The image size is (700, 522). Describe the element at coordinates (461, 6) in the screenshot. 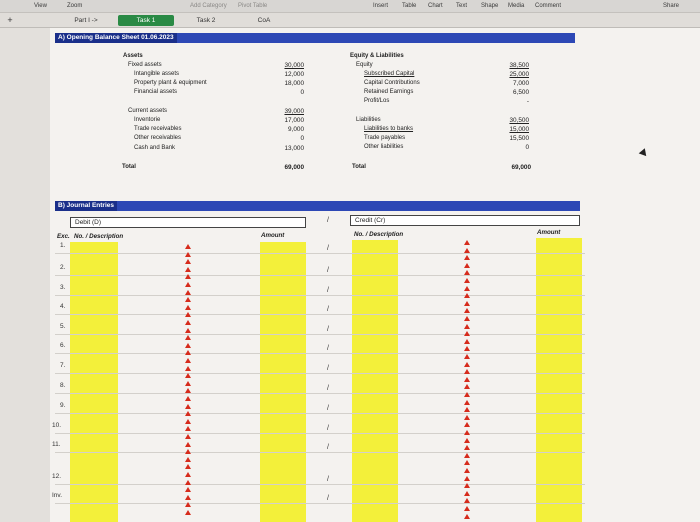

I see `toolbar-text: Text` at that location.